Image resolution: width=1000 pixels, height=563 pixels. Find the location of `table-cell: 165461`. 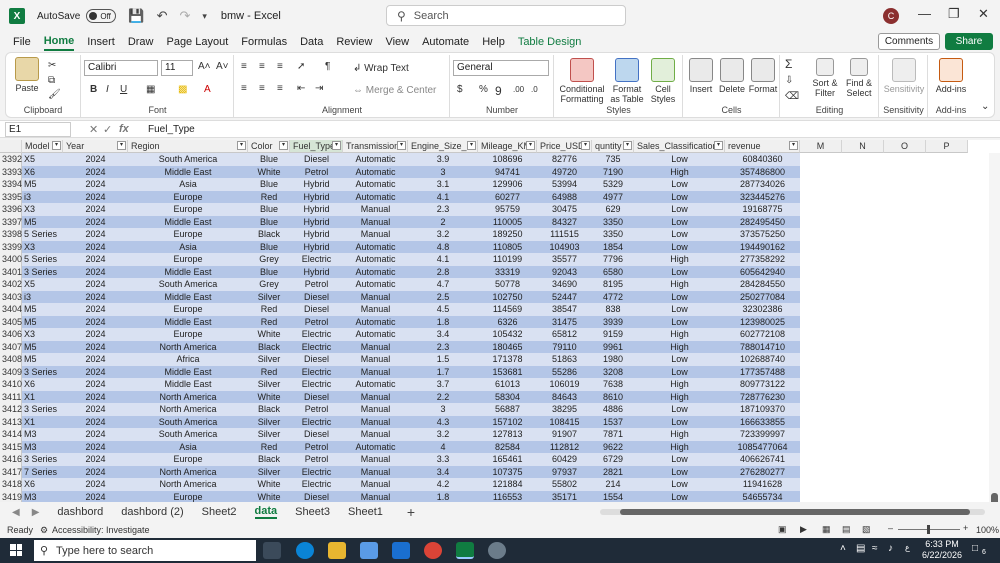

table-cell: 165461 is located at coordinates (507, 459).